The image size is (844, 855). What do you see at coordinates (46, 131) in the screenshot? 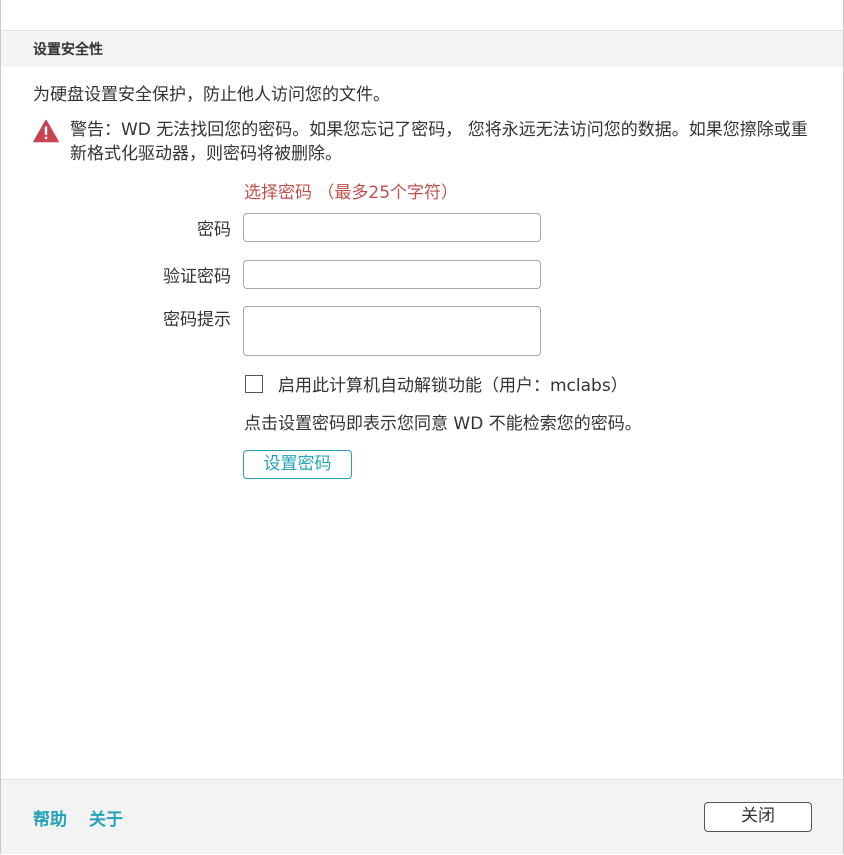
I see `warning-triangle-icon` at bounding box center [46, 131].